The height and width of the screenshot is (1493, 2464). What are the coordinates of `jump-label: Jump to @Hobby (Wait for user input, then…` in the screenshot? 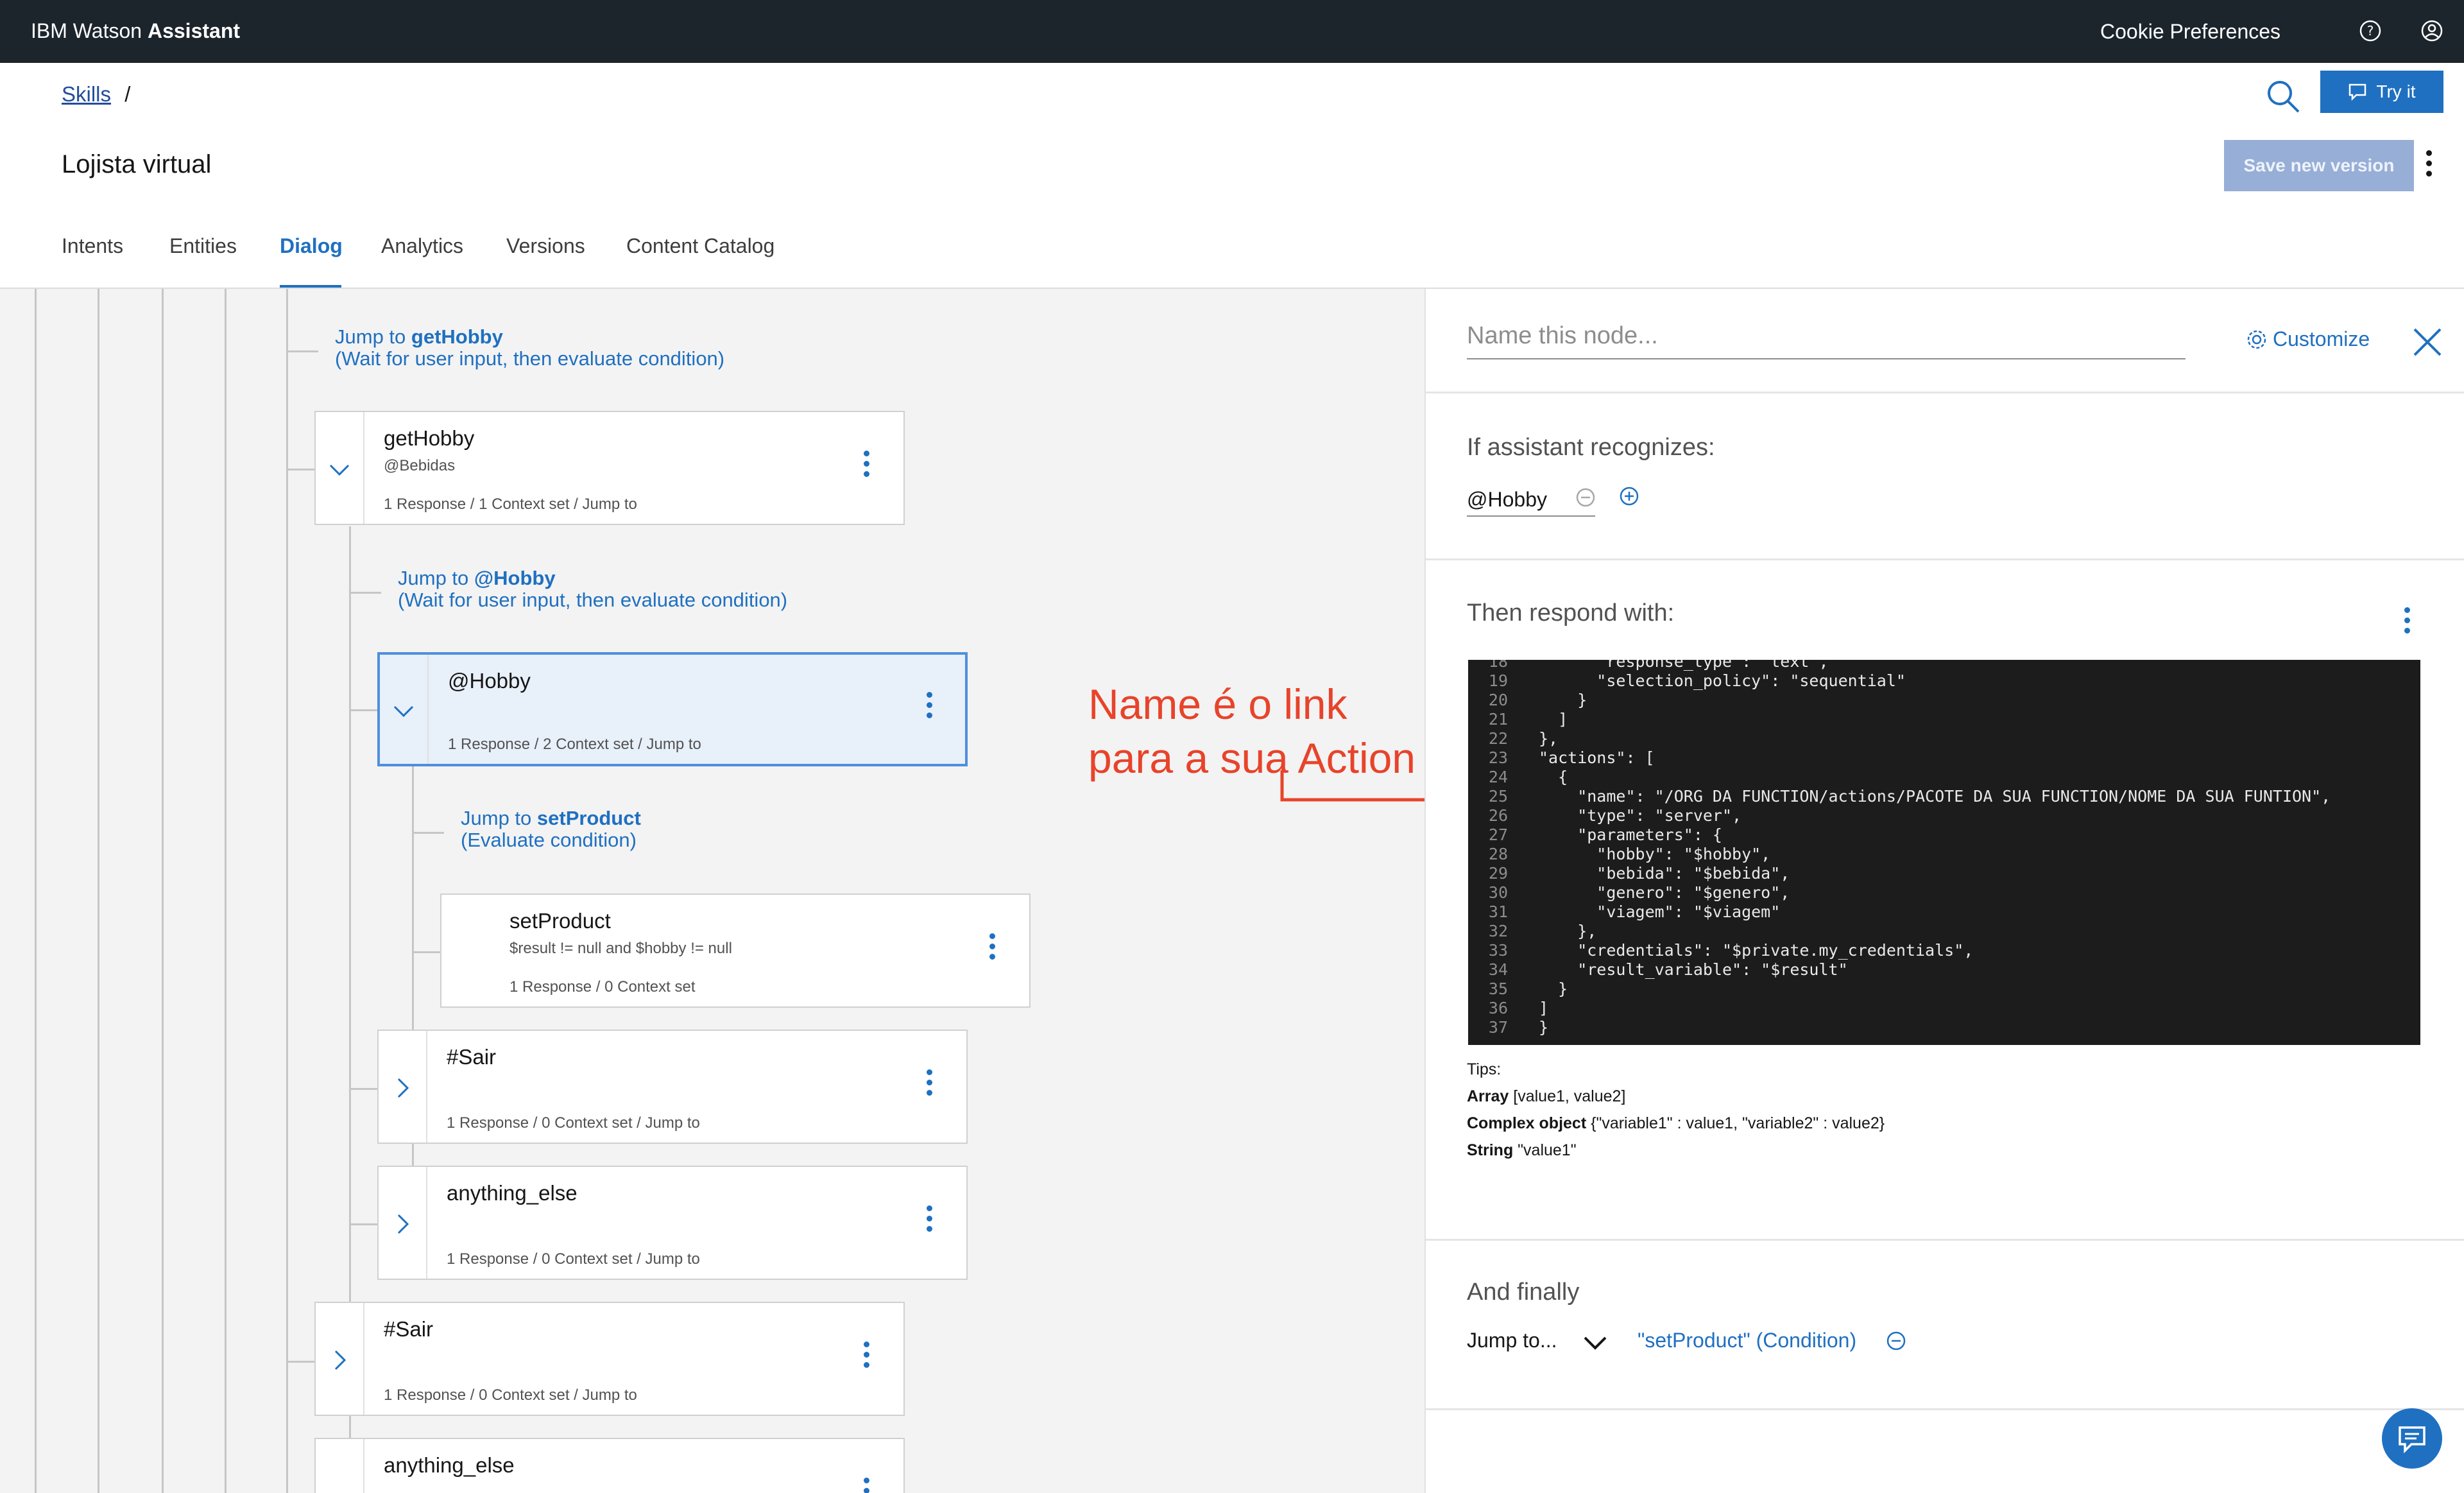 It's located at (593, 589).